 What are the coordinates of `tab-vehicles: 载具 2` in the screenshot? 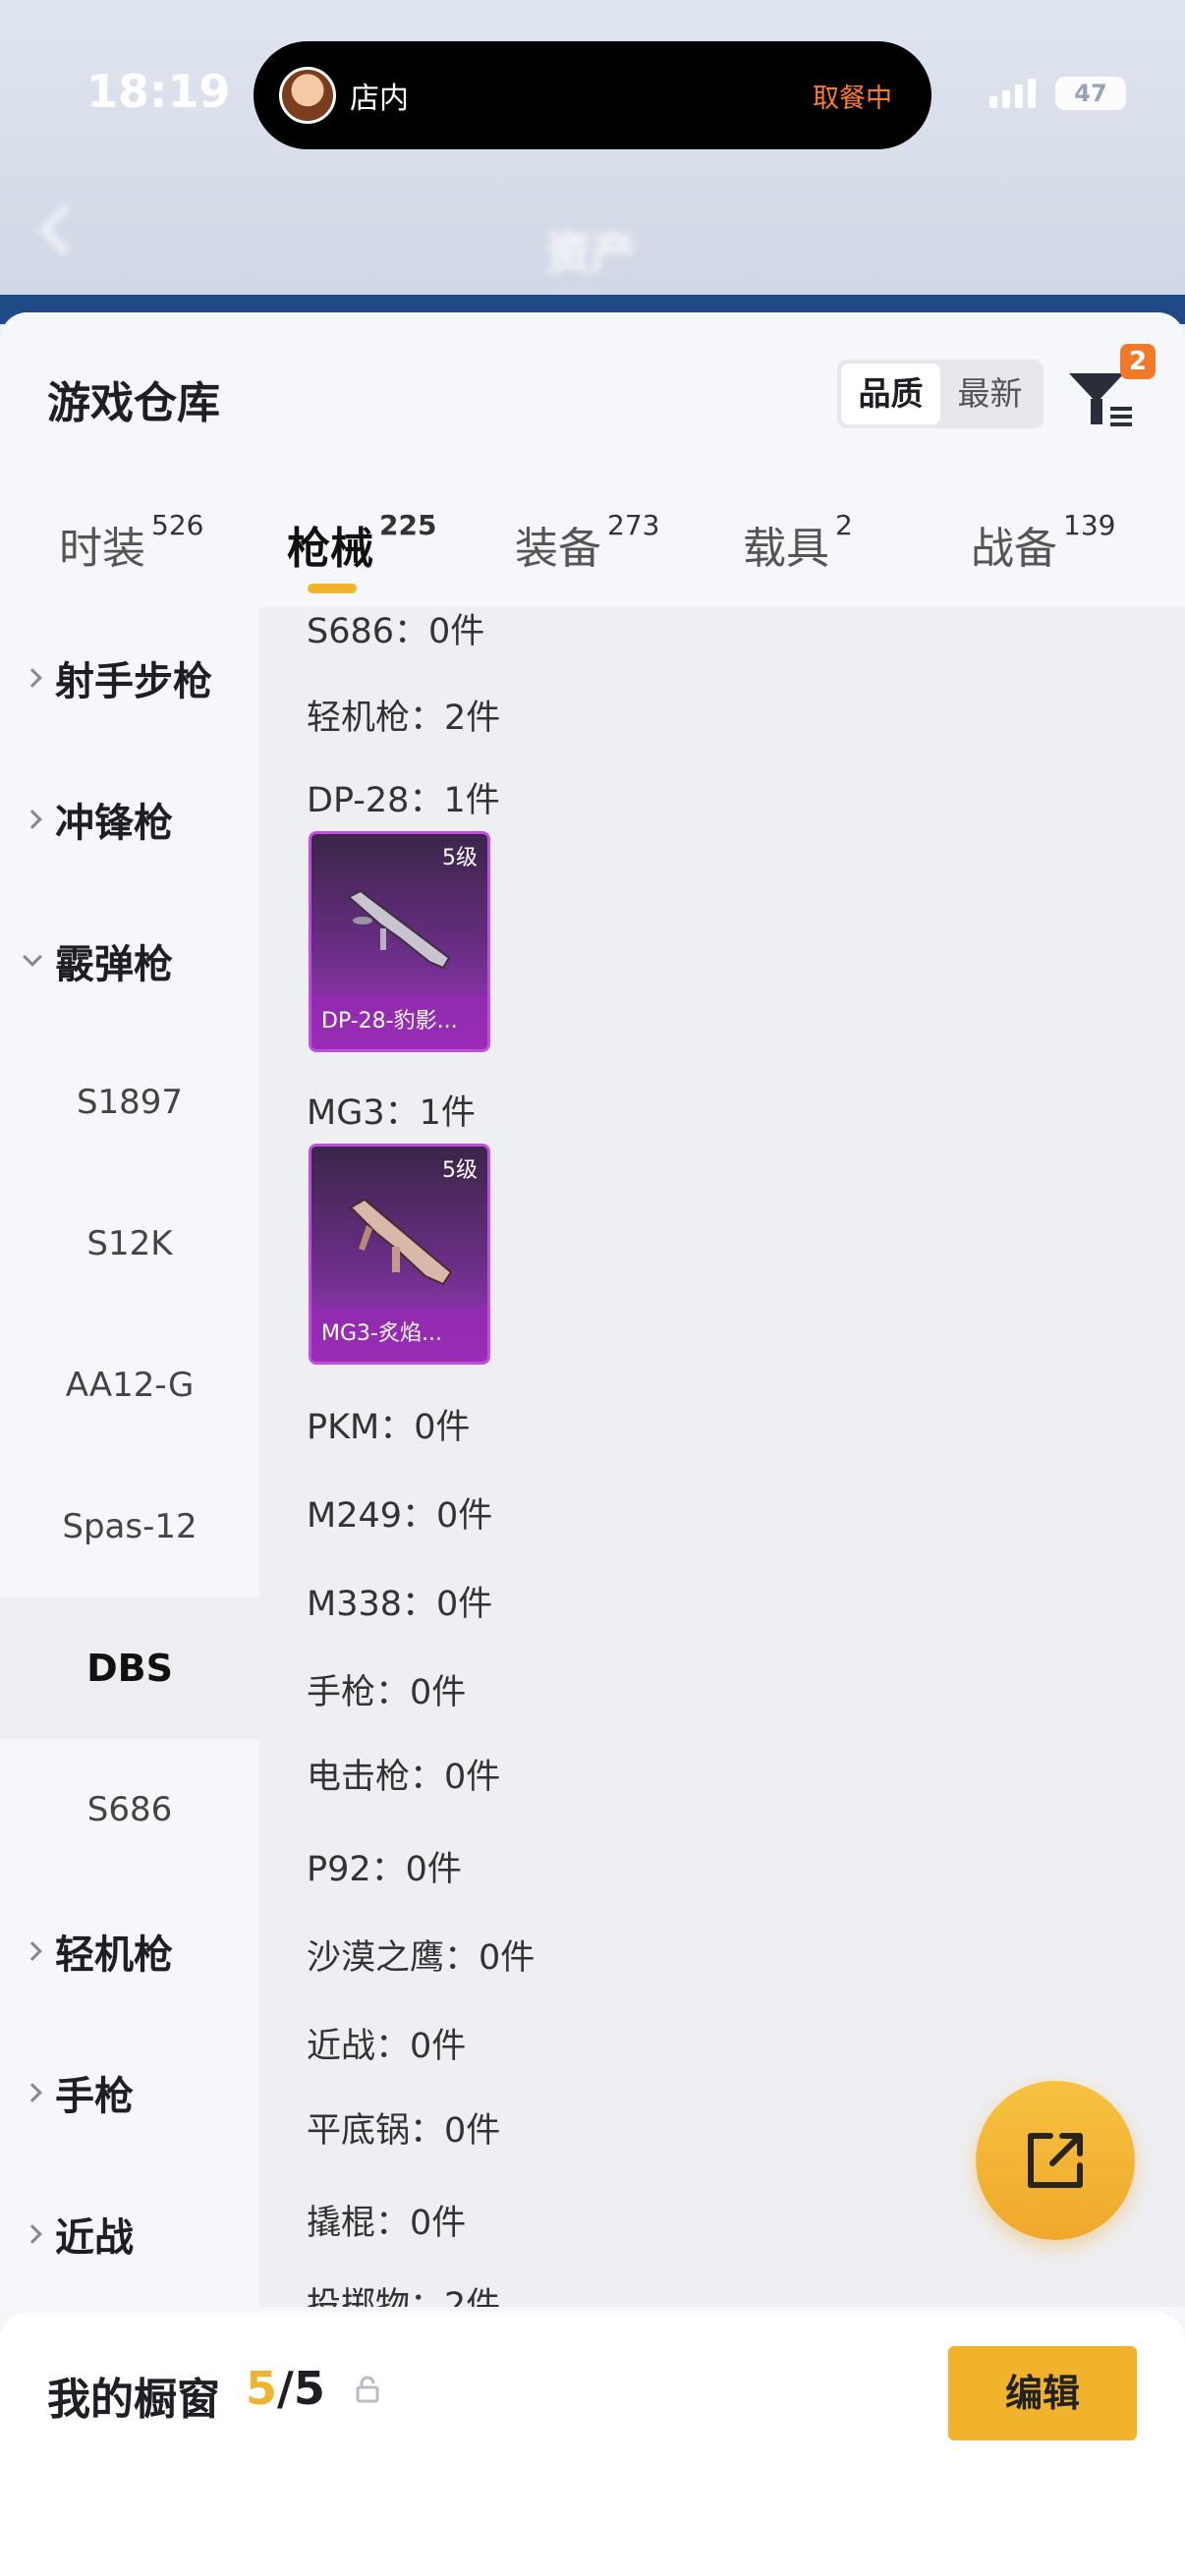 It's located at (798, 543).